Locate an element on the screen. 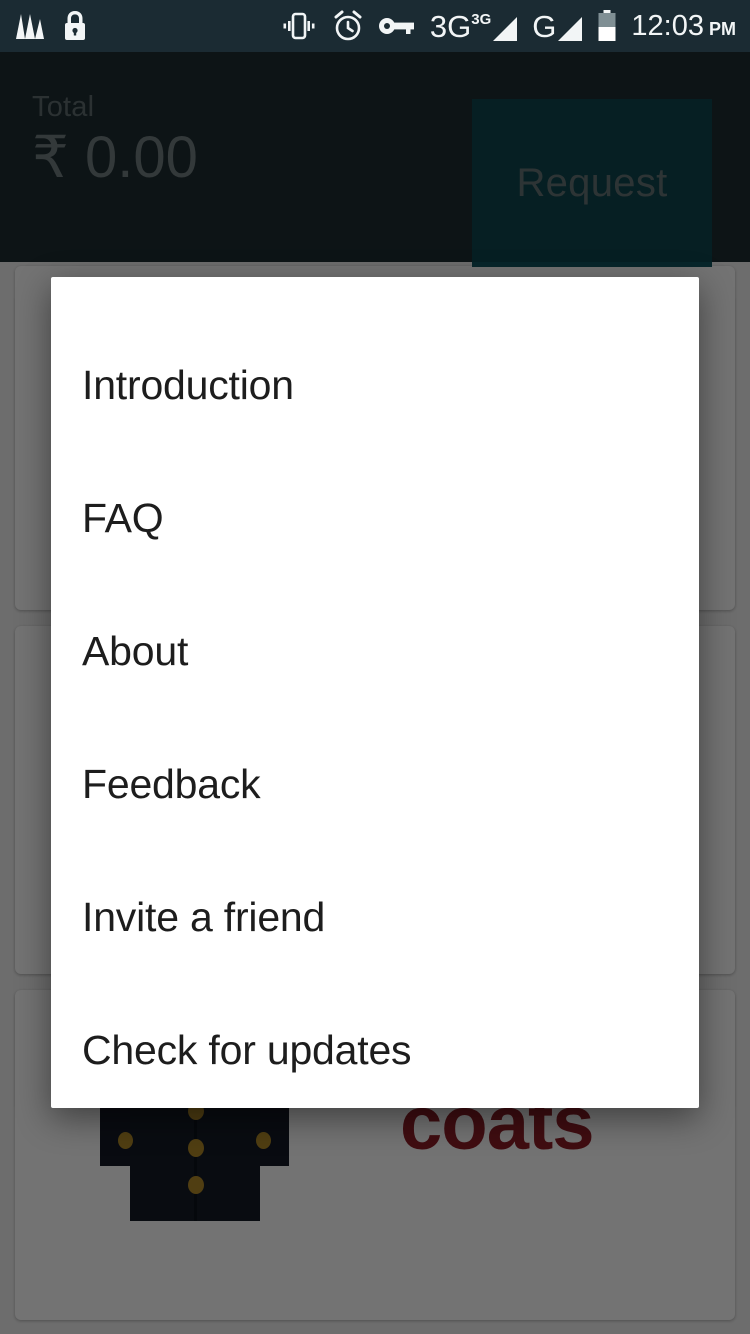 This screenshot has width=750, height=1334. alarm-icon is located at coordinates (348, 25).